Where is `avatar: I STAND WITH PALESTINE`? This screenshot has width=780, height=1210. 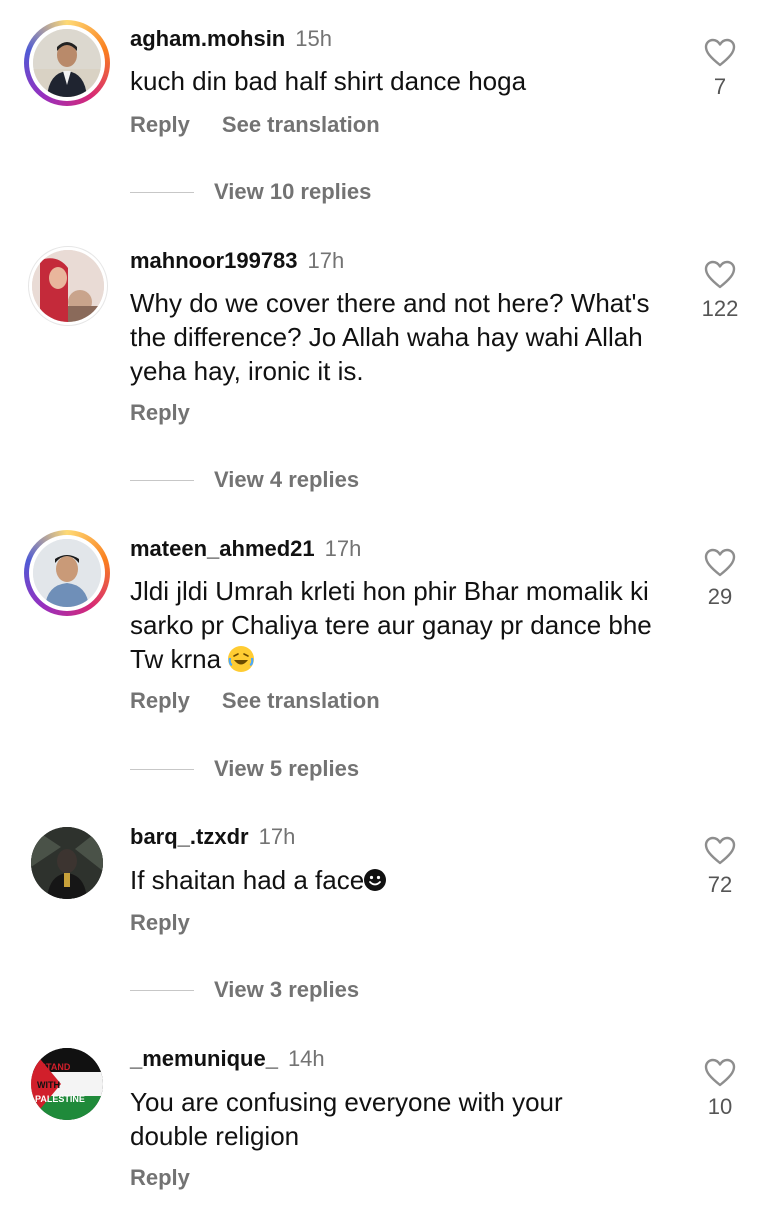
avatar: I STAND WITH PALESTINE is located at coordinates (67, 1084).